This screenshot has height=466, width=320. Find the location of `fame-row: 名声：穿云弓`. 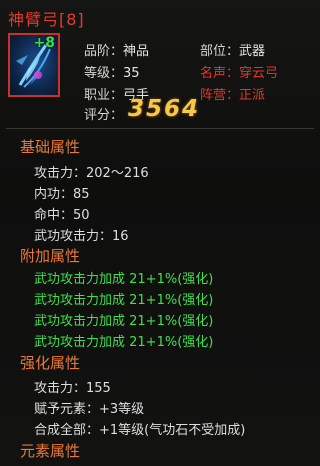

fame-row: 名声：穿云弓 is located at coordinates (239, 73).